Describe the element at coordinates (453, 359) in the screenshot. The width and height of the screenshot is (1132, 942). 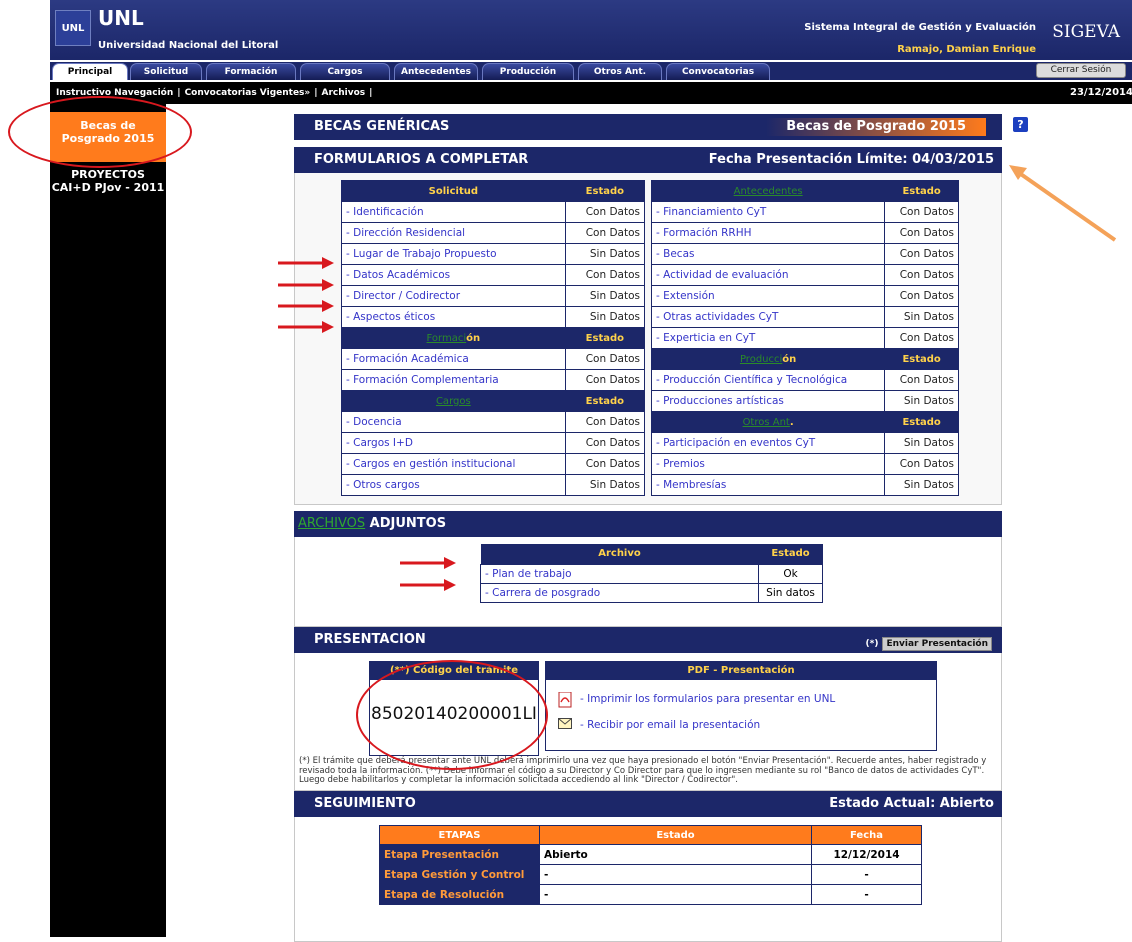
I see `form-link: - Formación Académica` at that location.